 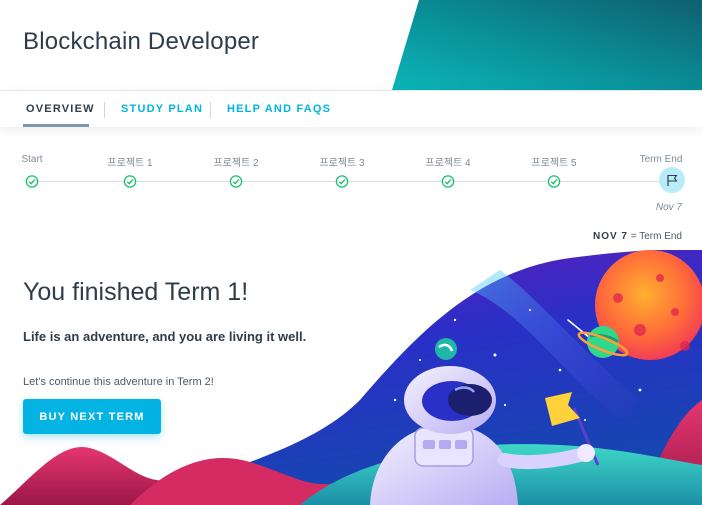 What do you see at coordinates (656, 236) in the screenshot?
I see `legend-text: = Term End` at bounding box center [656, 236].